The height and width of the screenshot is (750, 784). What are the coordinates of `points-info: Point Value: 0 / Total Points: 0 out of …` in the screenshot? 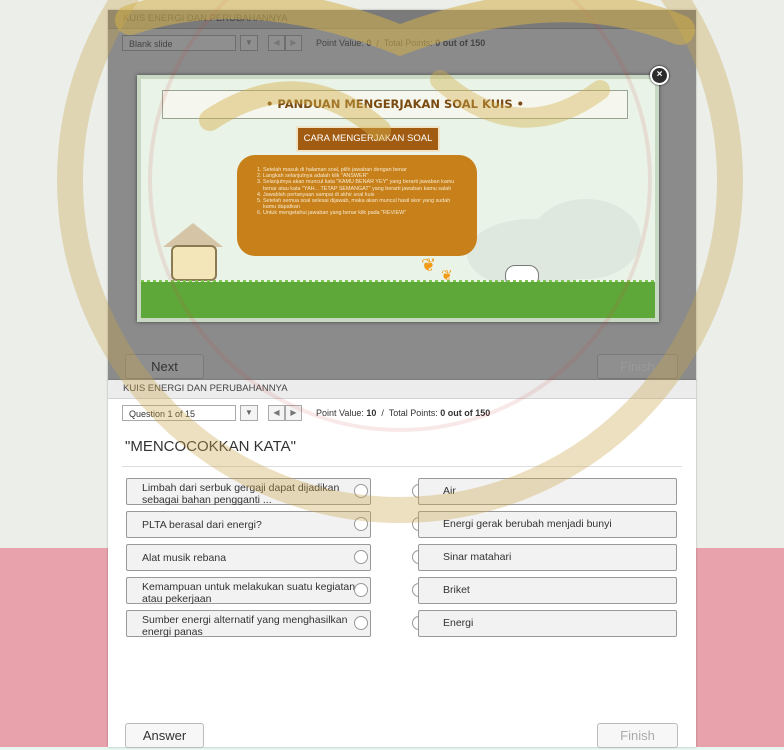 It's located at (401, 43).